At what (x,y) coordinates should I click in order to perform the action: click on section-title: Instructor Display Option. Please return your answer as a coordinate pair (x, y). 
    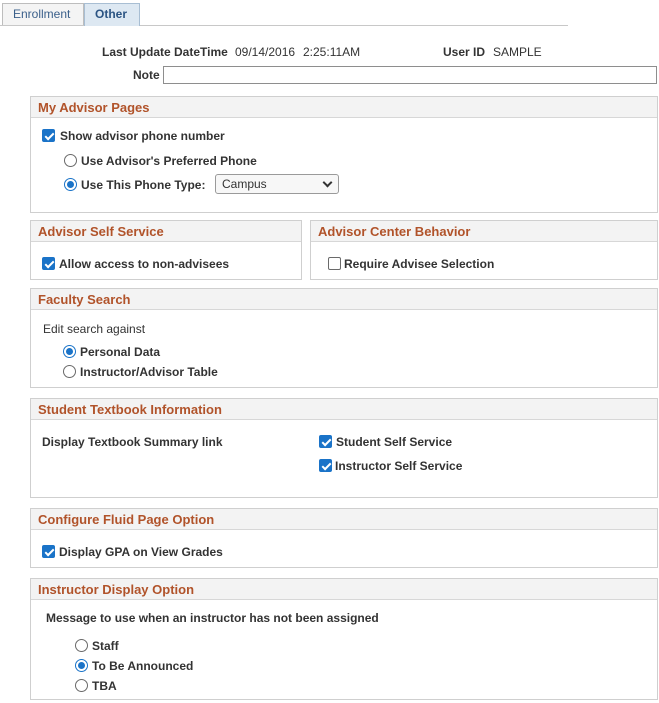
    Looking at the image, I should click on (344, 589).